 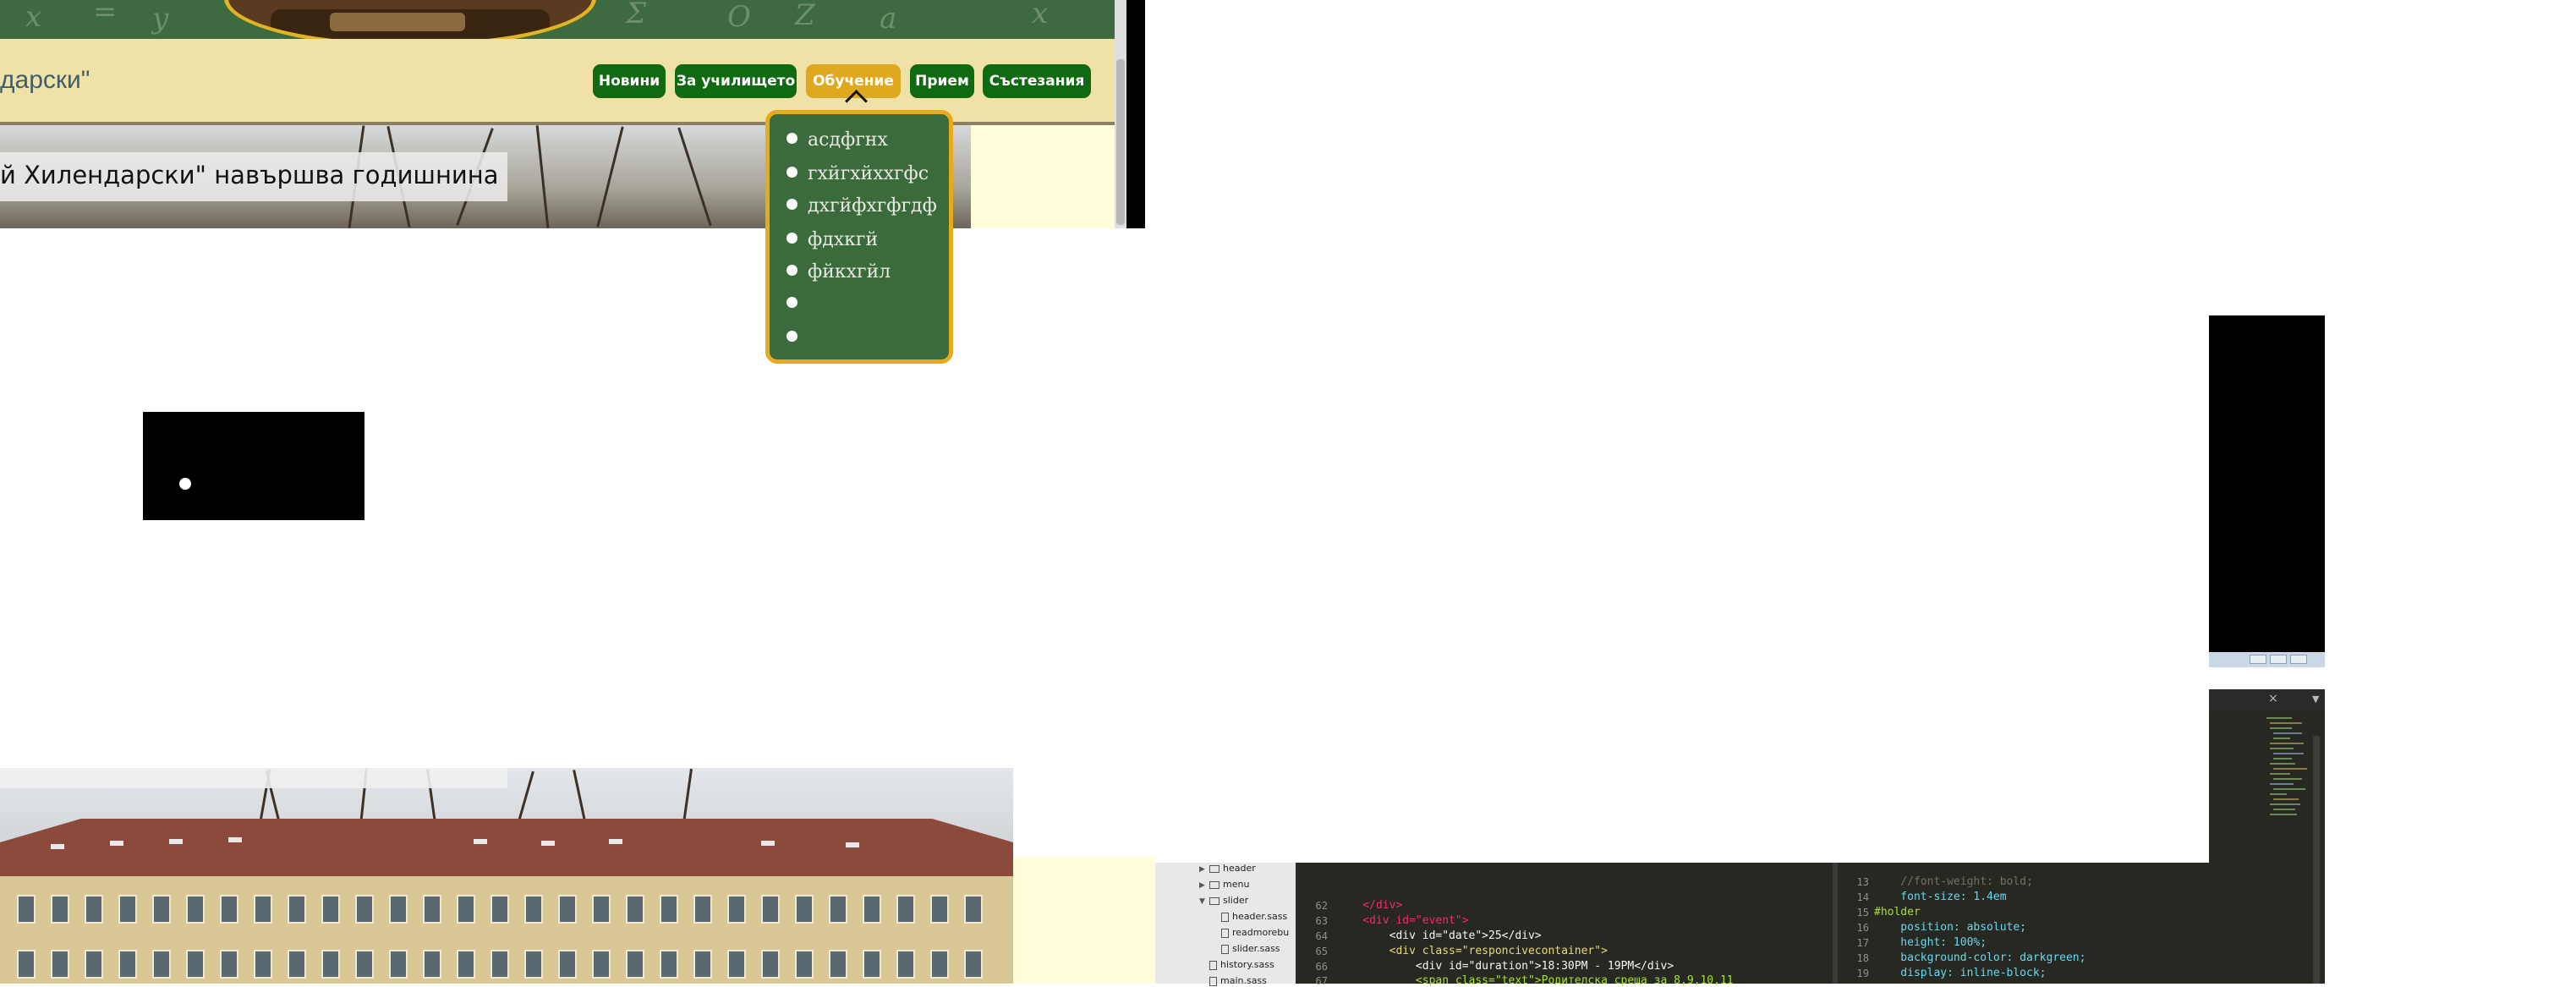 What do you see at coordinates (805, 16) in the screenshot?
I see `chalk-glyph: Z` at bounding box center [805, 16].